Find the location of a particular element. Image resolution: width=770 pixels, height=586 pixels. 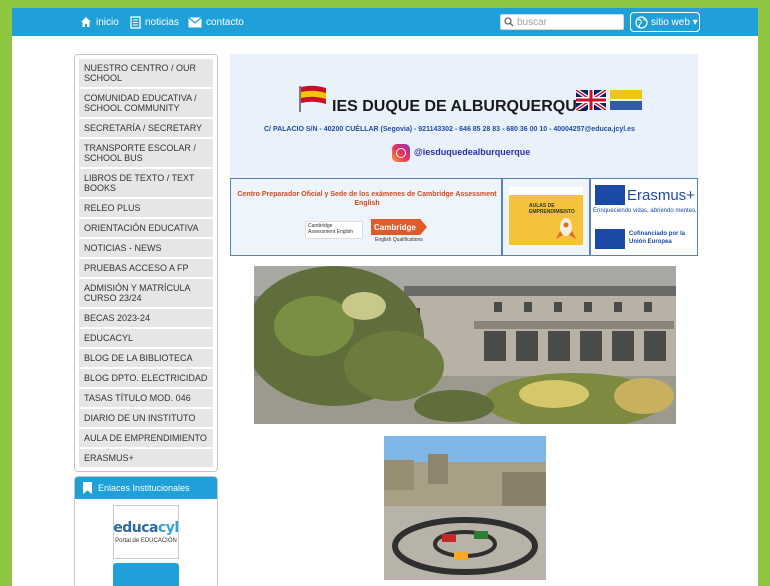

sidebar-item-aula-emprendimiento: AULA DE EMPRENDIMIENTO is located at coordinates (146, 439).